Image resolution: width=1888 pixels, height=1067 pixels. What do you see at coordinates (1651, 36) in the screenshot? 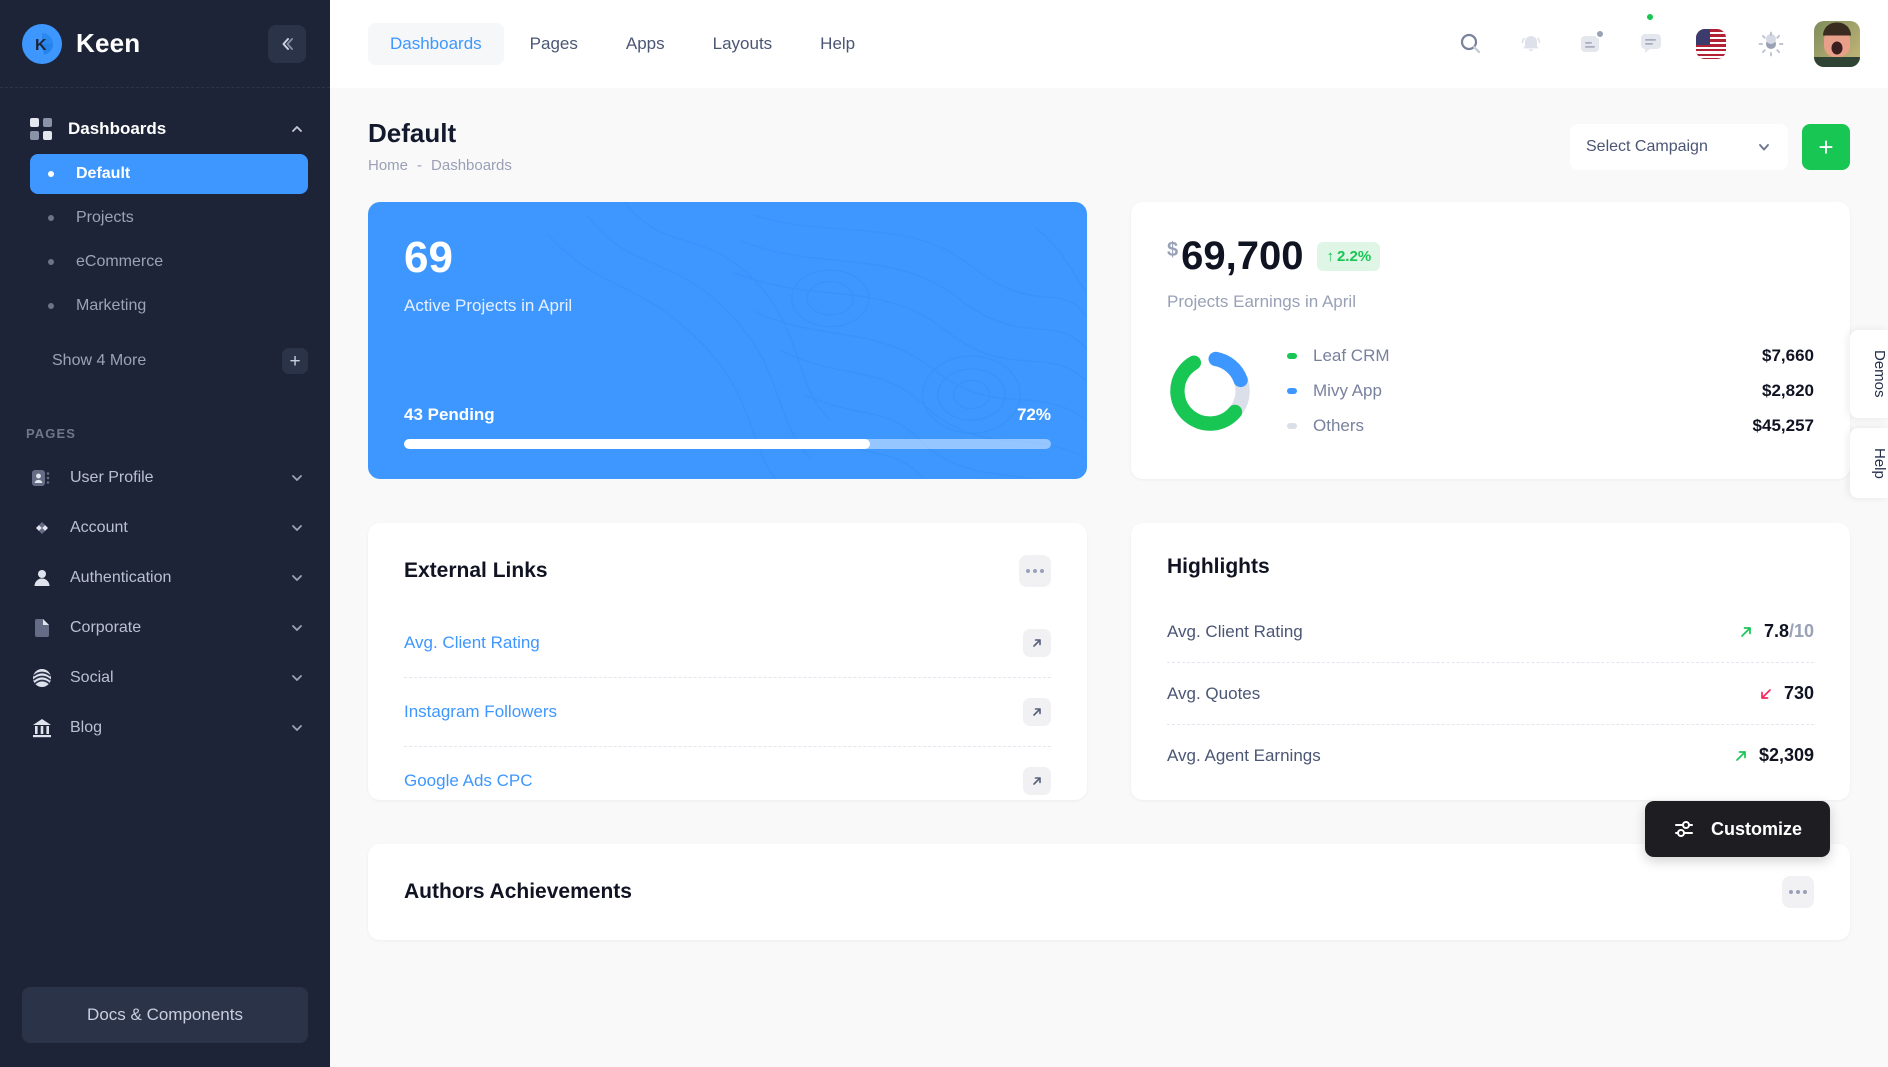
I see `chat-icon` at bounding box center [1651, 36].